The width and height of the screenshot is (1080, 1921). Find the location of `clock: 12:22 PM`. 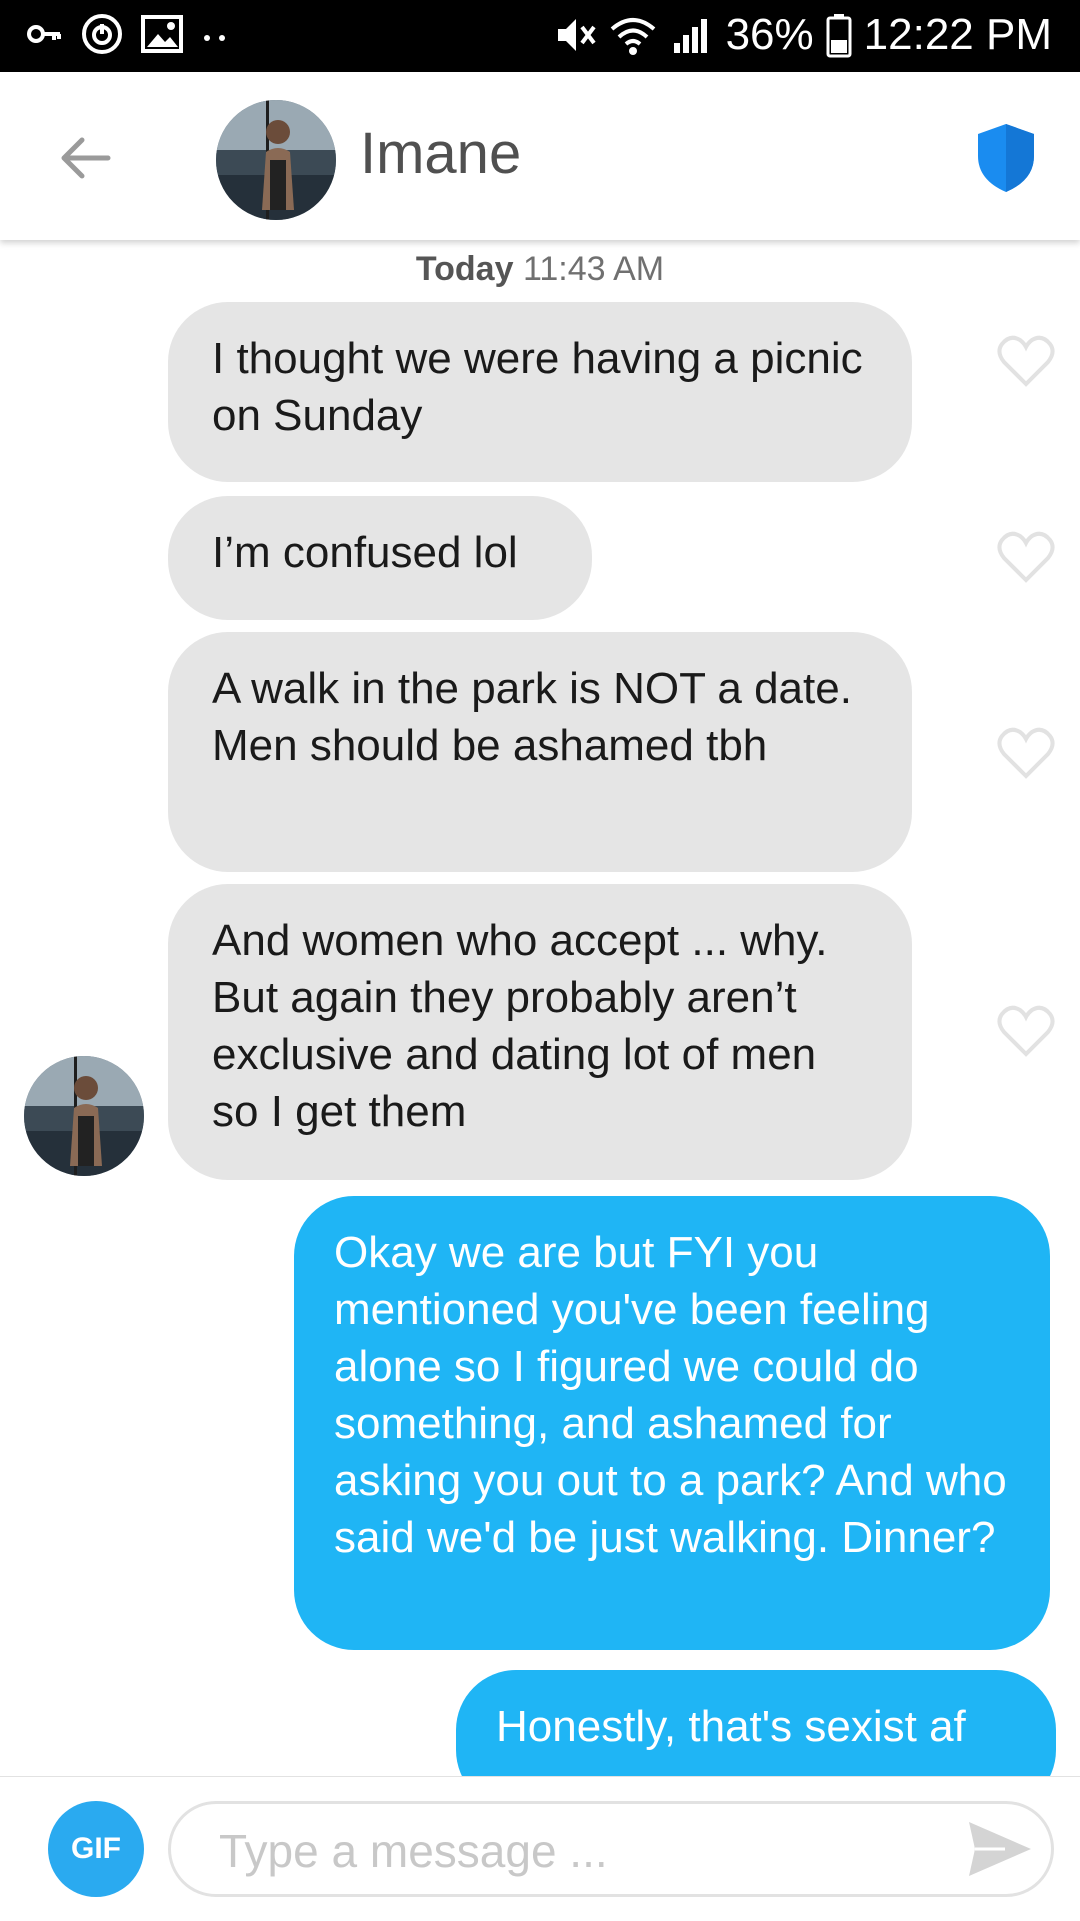

clock: 12:22 PM is located at coordinates (957, 34).